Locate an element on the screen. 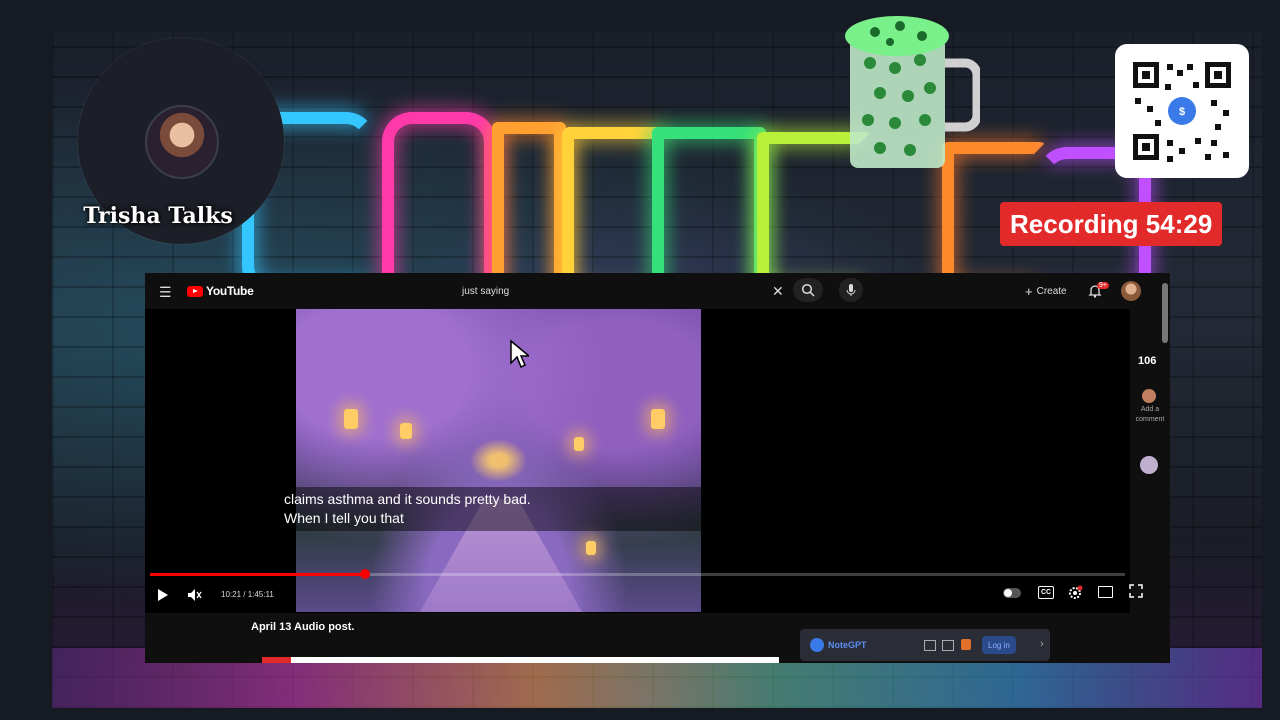 The image size is (1280, 720). post-title: April 13 Audio post. is located at coordinates (303, 627).